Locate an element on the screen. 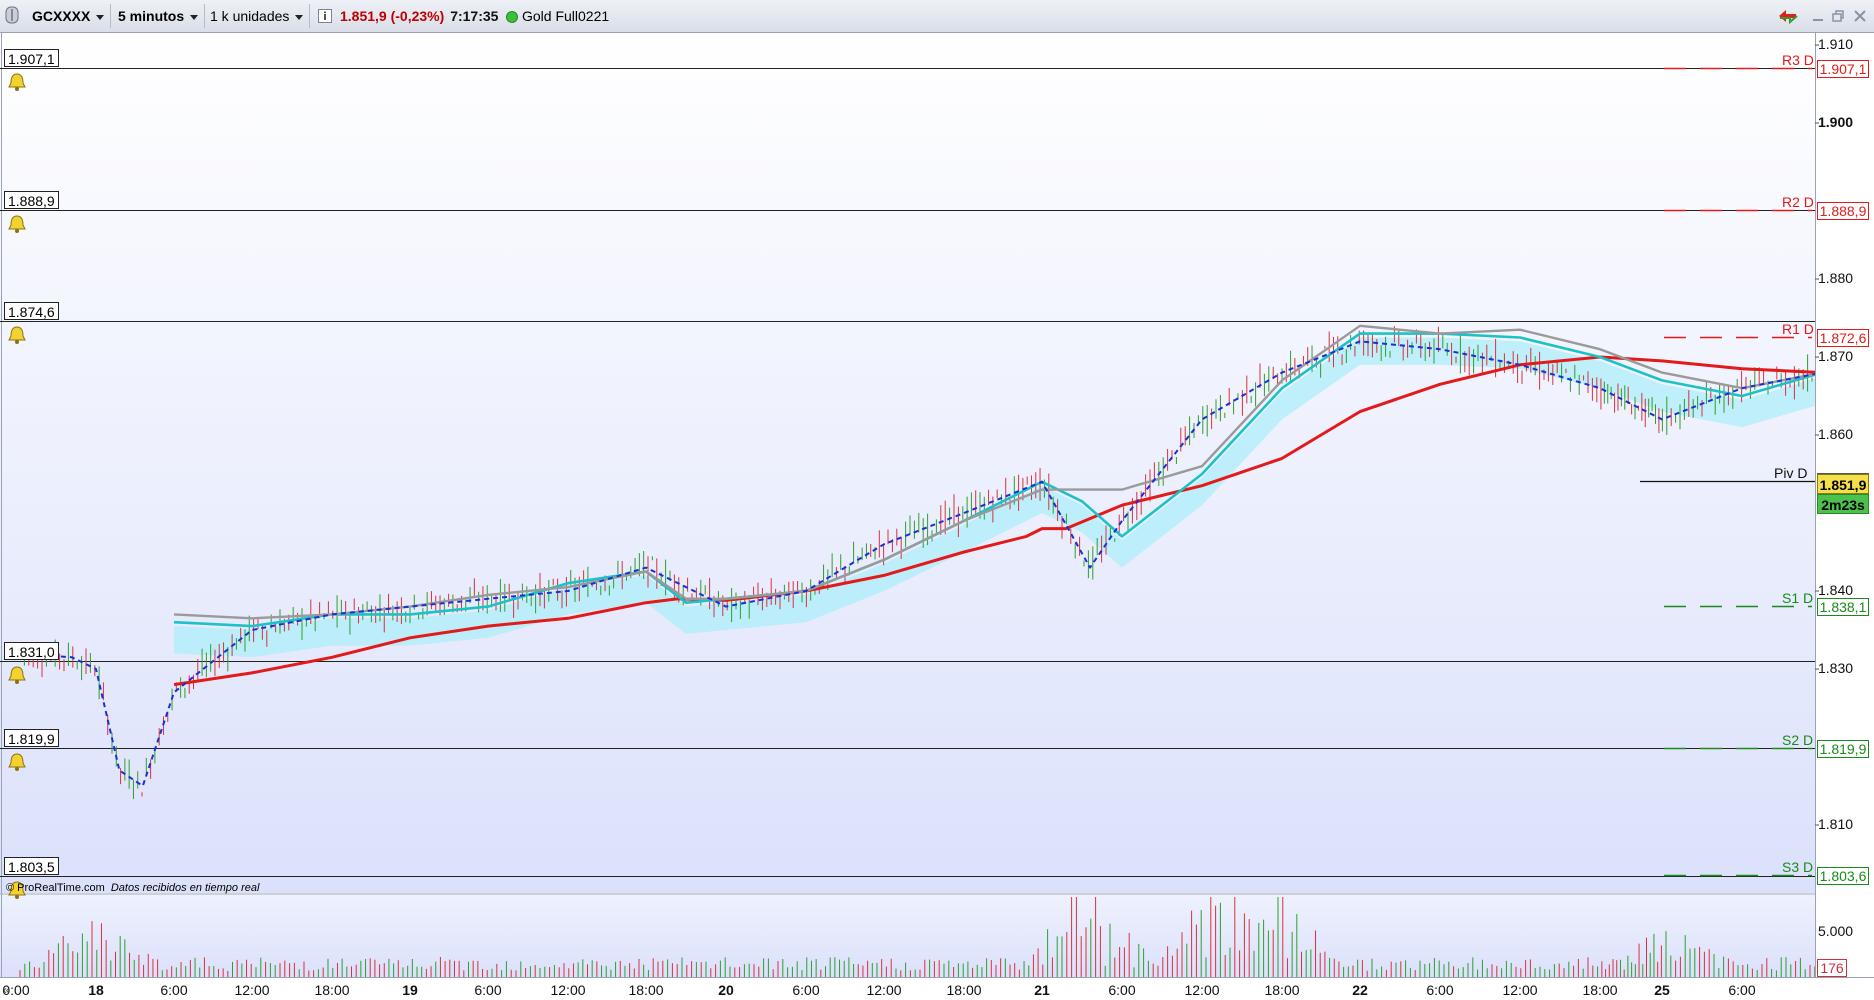 The image size is (1874, 1000). pivot-name-label: S1 D is located at coordinates (1798, 597).